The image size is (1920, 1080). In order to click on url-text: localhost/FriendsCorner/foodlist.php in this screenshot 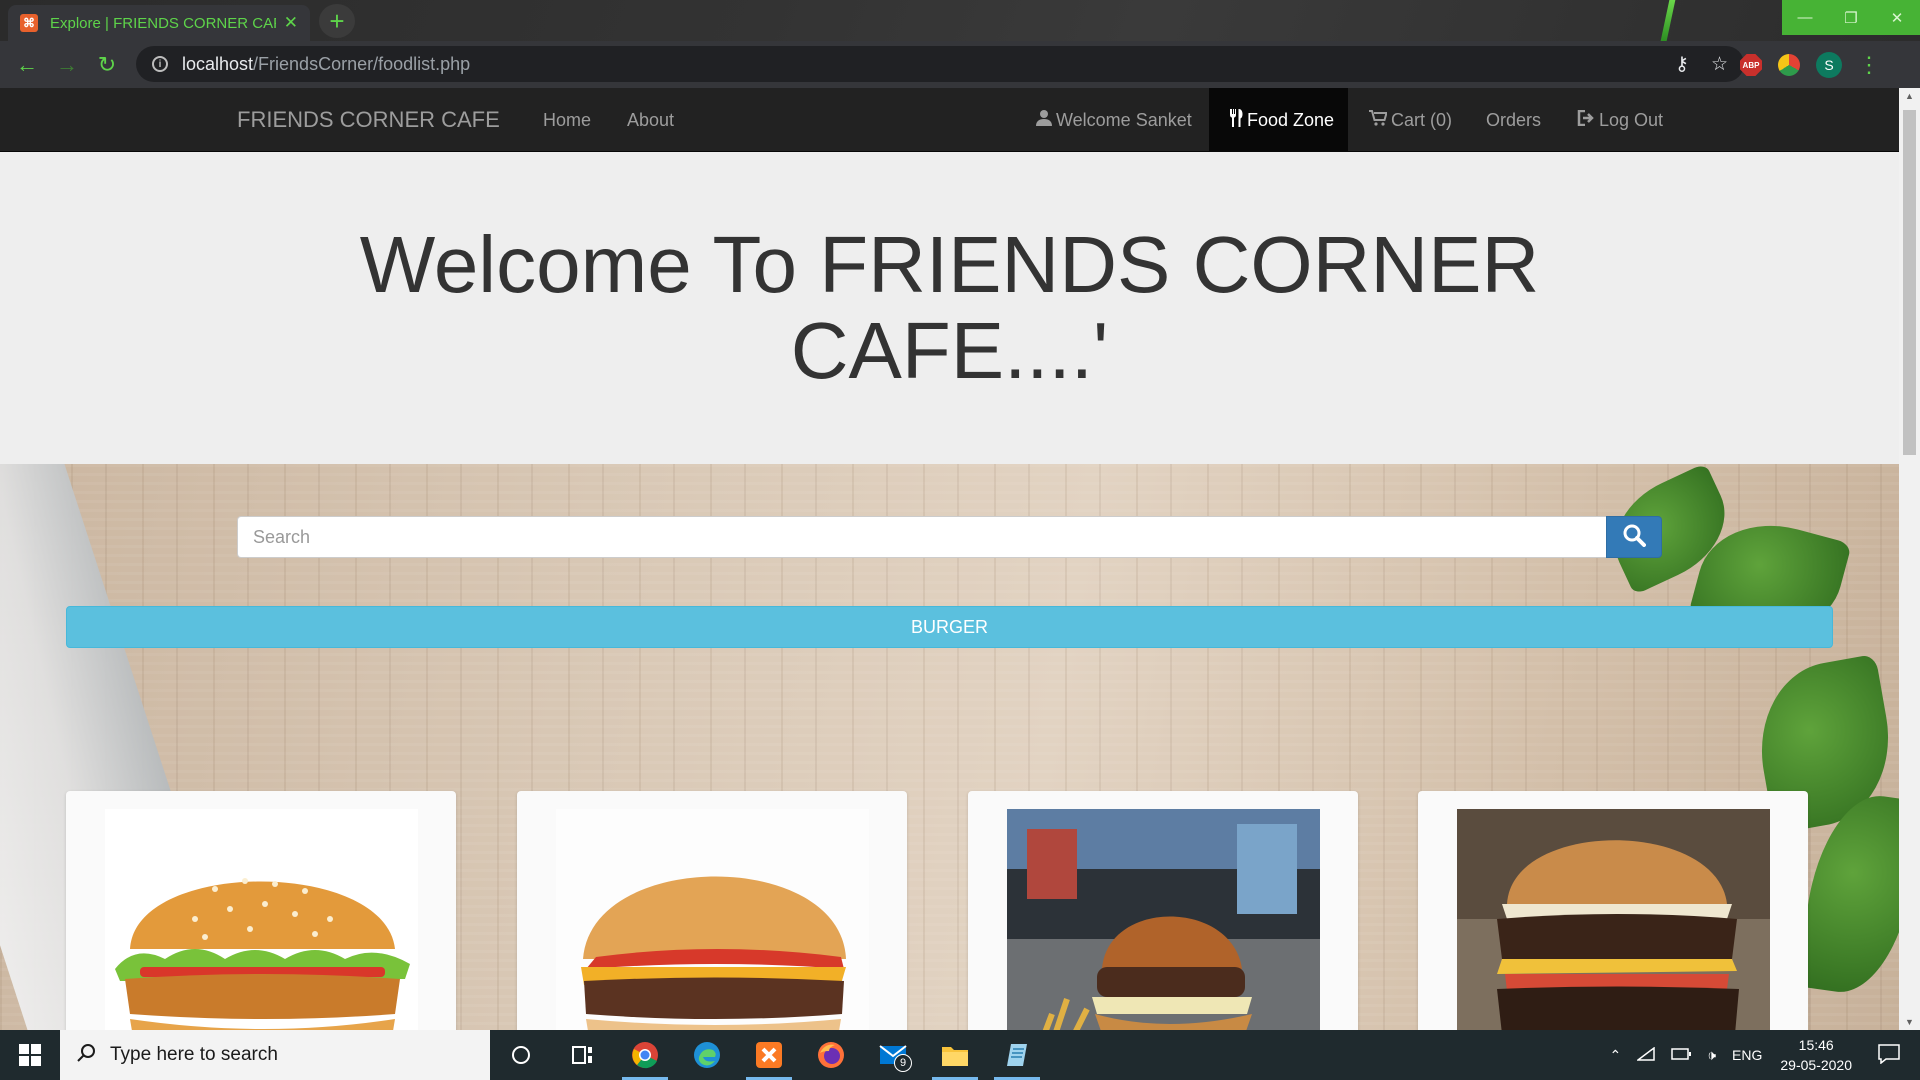, I will do `click(928, 64)`.